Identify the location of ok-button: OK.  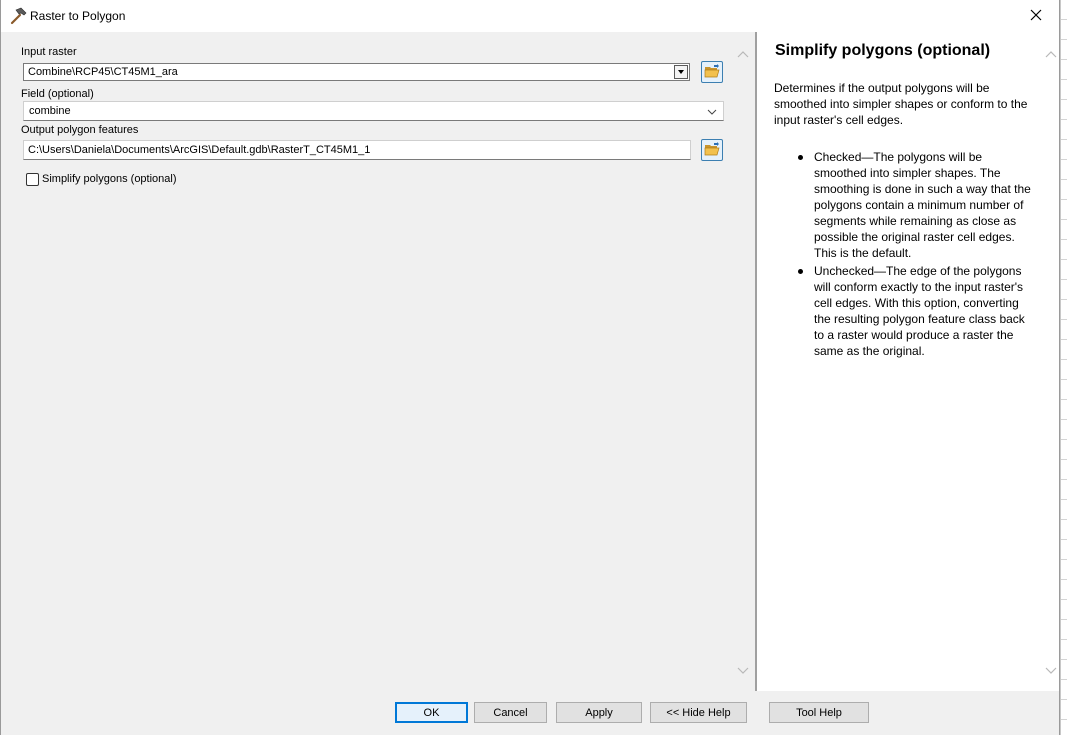
(431, 712).